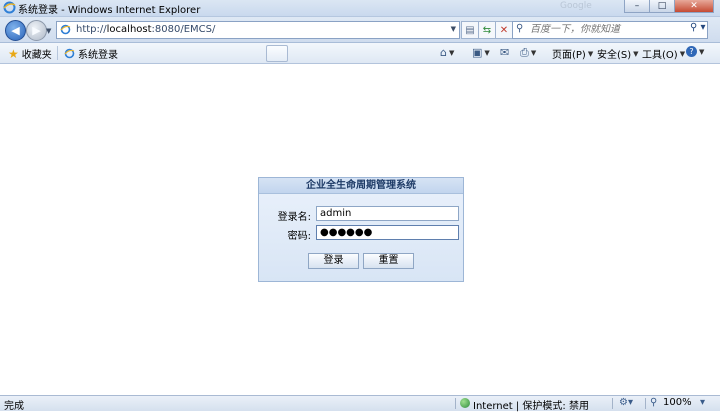 Image resolution: width=720 pixels, height=412 pixels. I want to click on zoom-level: 100%, so click(677, 402).